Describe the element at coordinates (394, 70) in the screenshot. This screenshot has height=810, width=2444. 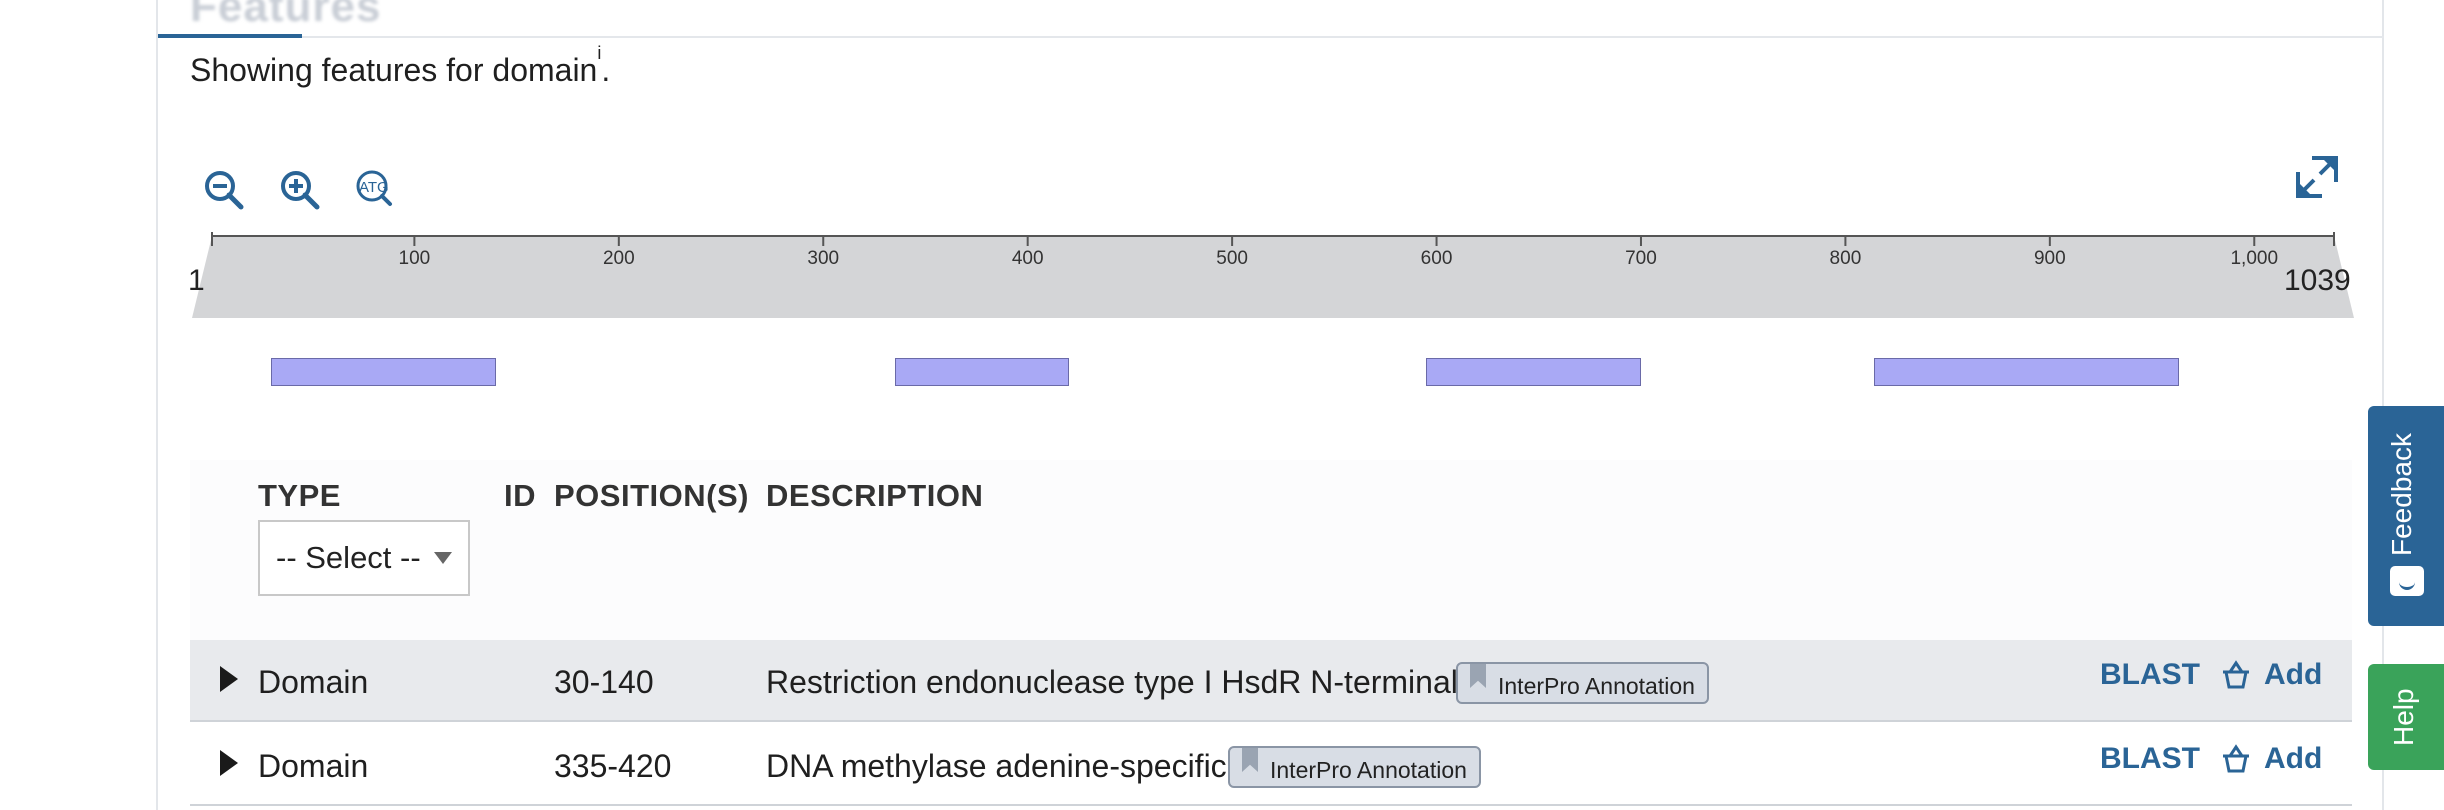
I see `showing-label: Showing features for domain` at that location.